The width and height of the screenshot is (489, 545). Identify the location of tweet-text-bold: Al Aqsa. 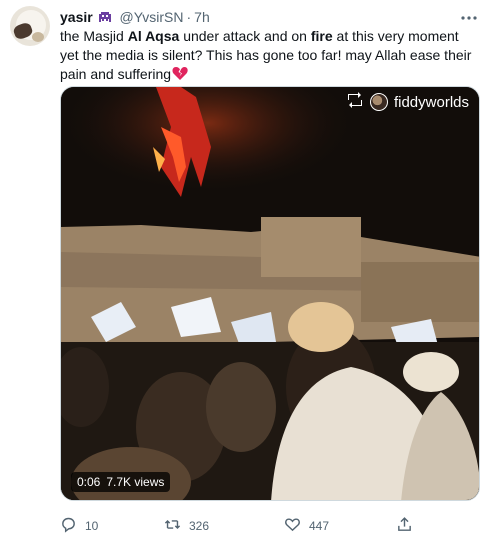
(154, 36).